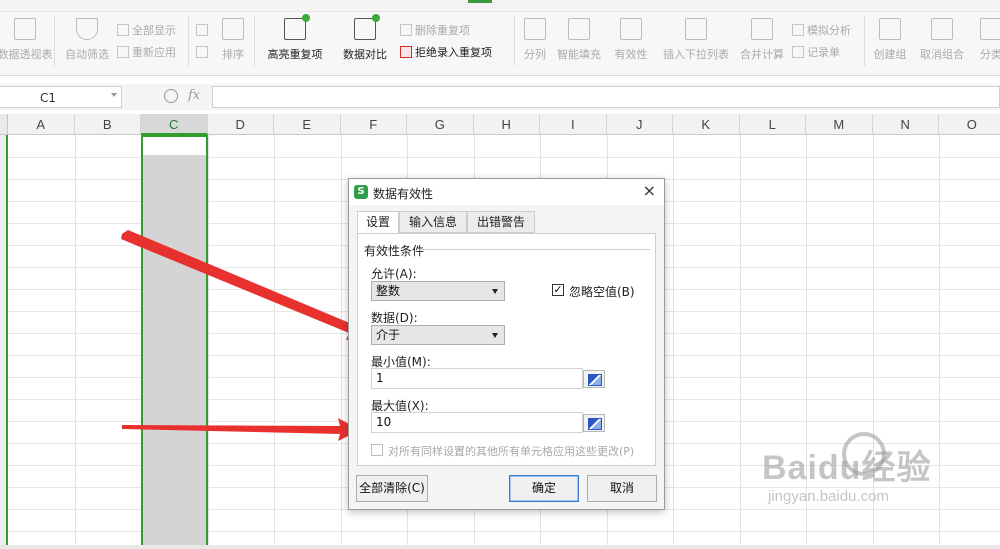  Describe the element at coordinates (649, 191) in the screenshot. I see `close-icon: ×` at that location.